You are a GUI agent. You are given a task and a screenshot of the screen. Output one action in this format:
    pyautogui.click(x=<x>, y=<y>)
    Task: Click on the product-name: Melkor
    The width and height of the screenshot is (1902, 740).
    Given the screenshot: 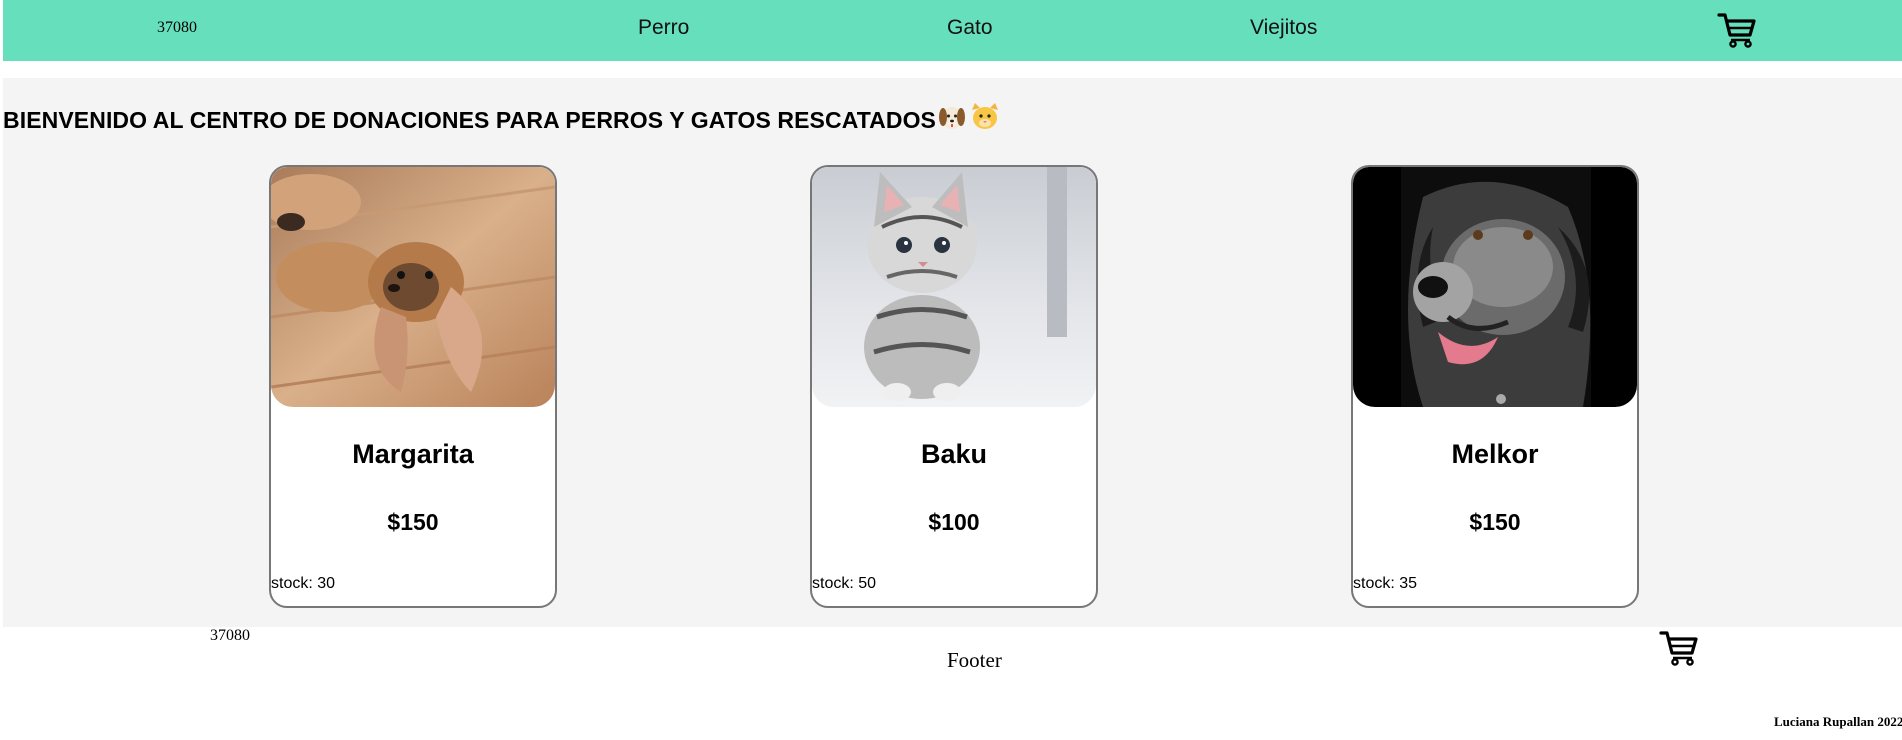 What is the action you would take?
    pyautogui.click(x=1495, y=454)
    